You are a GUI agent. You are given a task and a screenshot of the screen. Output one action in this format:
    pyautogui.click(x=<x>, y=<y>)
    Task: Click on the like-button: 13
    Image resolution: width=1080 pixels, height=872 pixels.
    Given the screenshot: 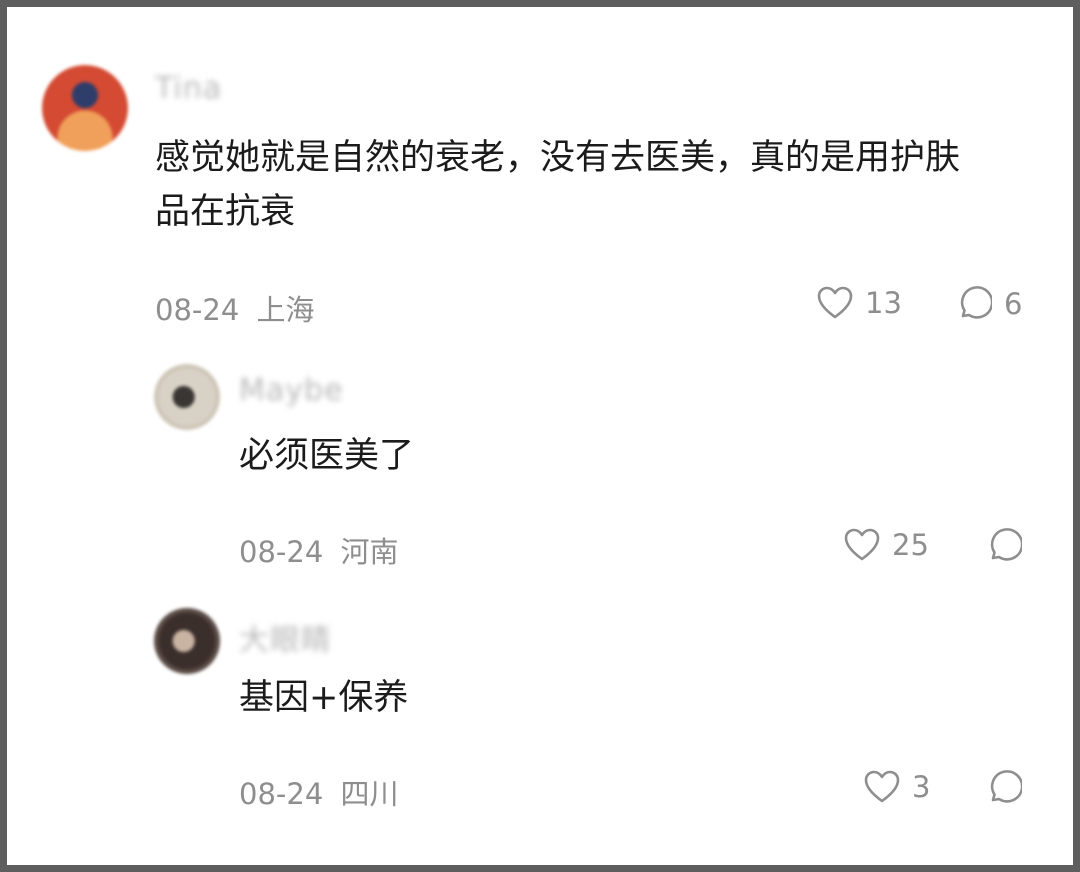 What is the action you would take?
    pyautogui.click(x=859, y=303)
    